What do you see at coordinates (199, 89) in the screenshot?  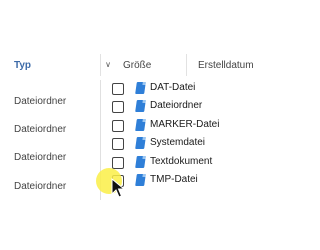 I see `filter-item-dat-datei: DAT-Datei` at bounding box center [199, 89].